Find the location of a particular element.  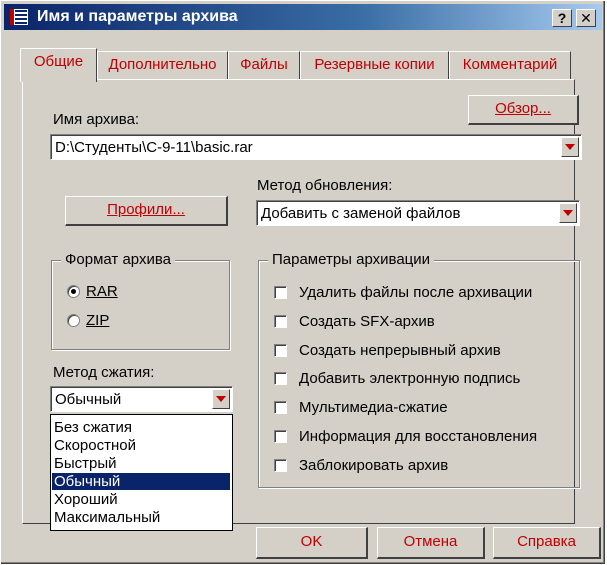

option-delete-after: Удалить файлы после архивации is located at coordinates (419, 293).